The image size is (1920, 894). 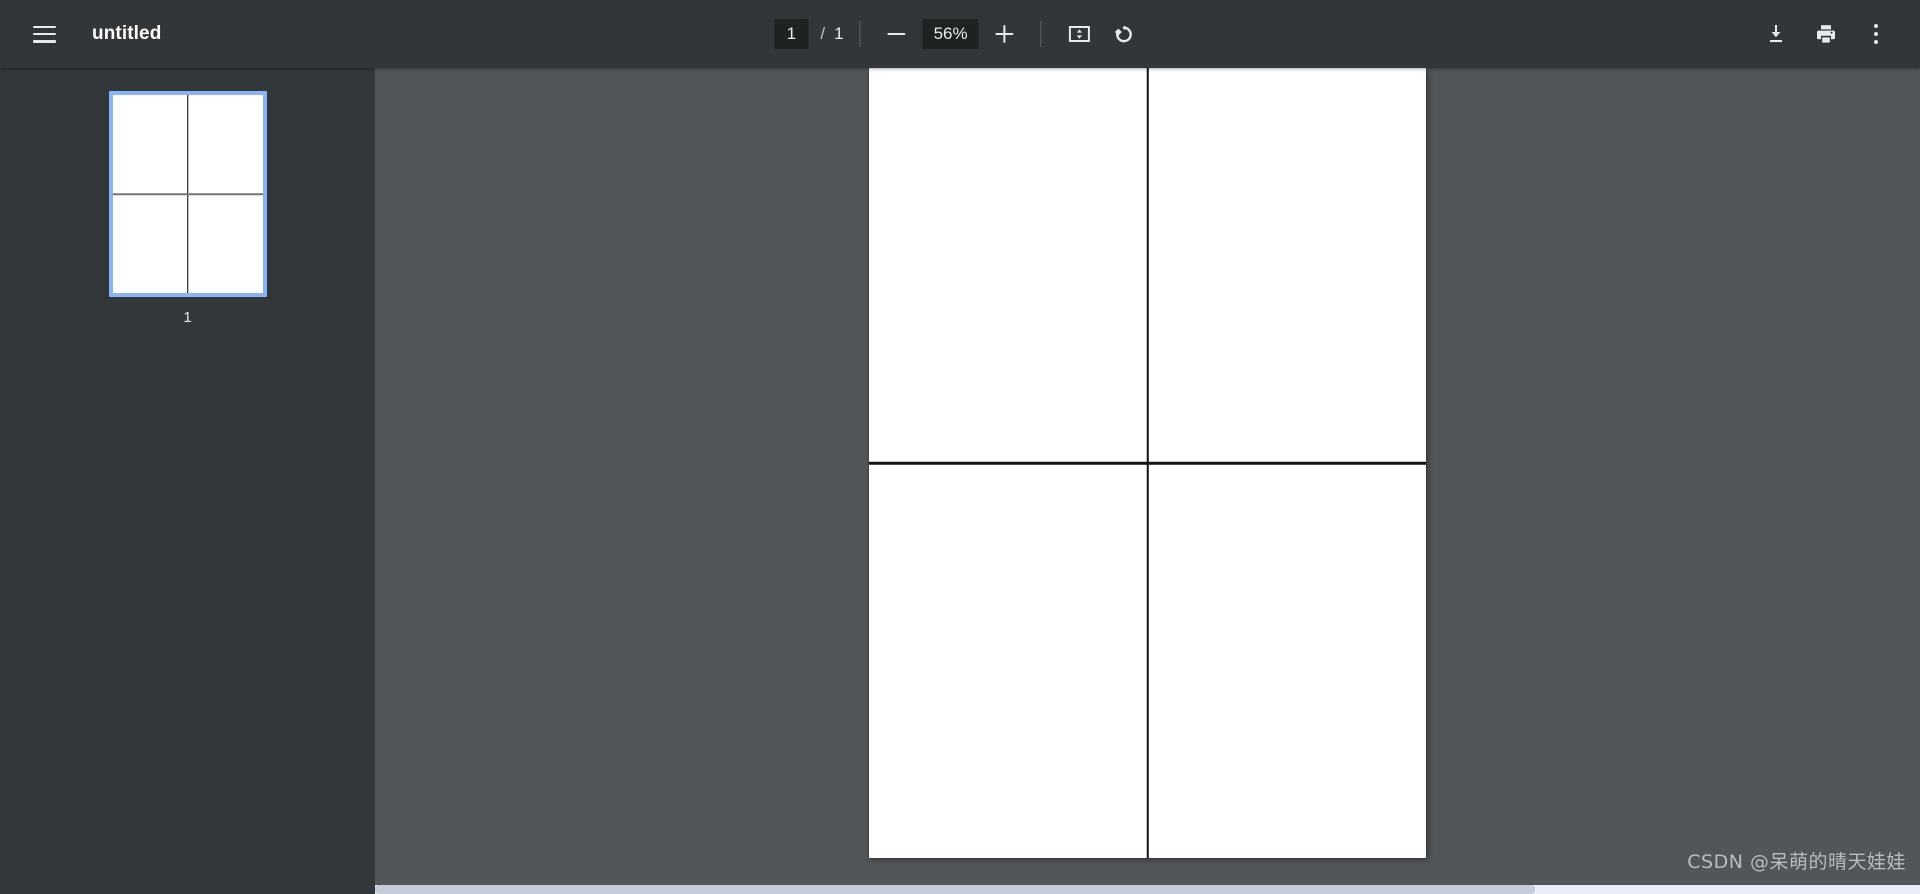 I want to click on fit-to-page-icon, so click(x=1080, y=34).